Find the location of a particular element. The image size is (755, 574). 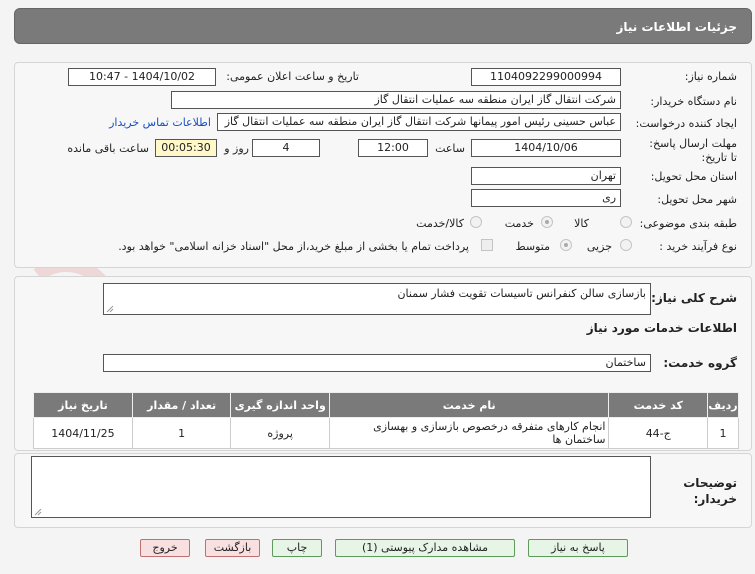

category-label: طبقه بندی موضوعی: is located at coordinates (688, 223).